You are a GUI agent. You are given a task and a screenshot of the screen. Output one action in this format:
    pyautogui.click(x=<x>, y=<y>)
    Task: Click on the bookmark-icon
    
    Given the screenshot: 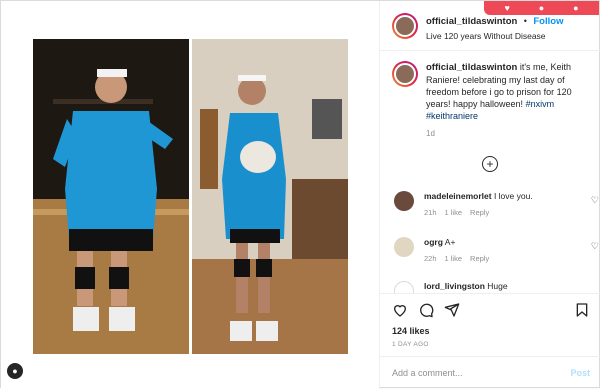 What is the action you would take?
    pyautogui.click(x=582, y=310)
    